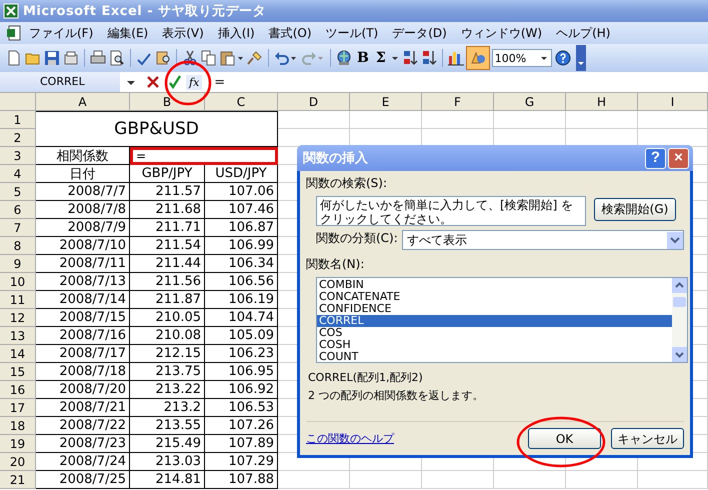 The image size is (708, 490). What do you see at coordinates (564, 438) in the screenshot?
I see `ok-button: OK` at bounding box center [564, 438].